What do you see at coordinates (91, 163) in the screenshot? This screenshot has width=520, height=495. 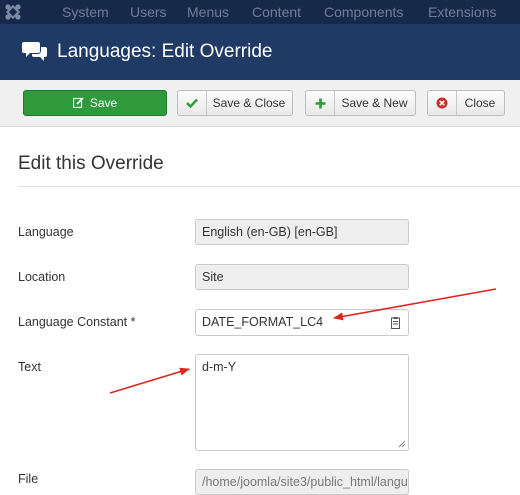 I see `section-title: Edit this Override` at bounding box center [91, 163].